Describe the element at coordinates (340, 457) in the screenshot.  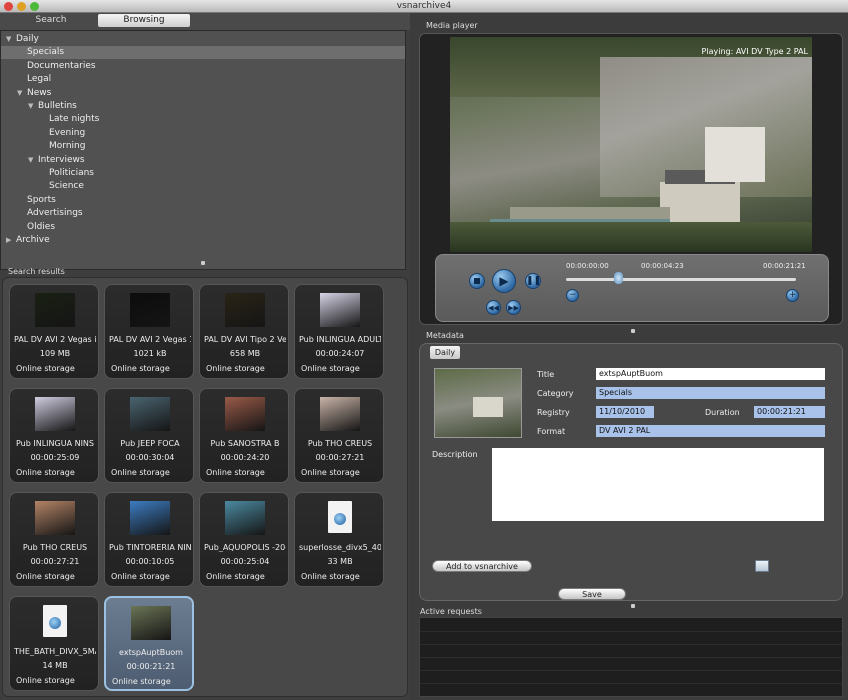
I see `result-info: 00:00:27:21` at that location.